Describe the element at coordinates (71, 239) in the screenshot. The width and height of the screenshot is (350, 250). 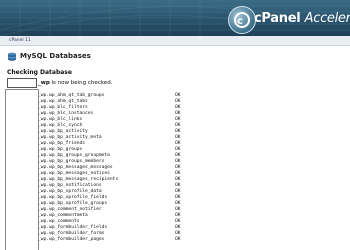
I see `result-table-name: _wp.wp_formbuilder_pages` at that location.